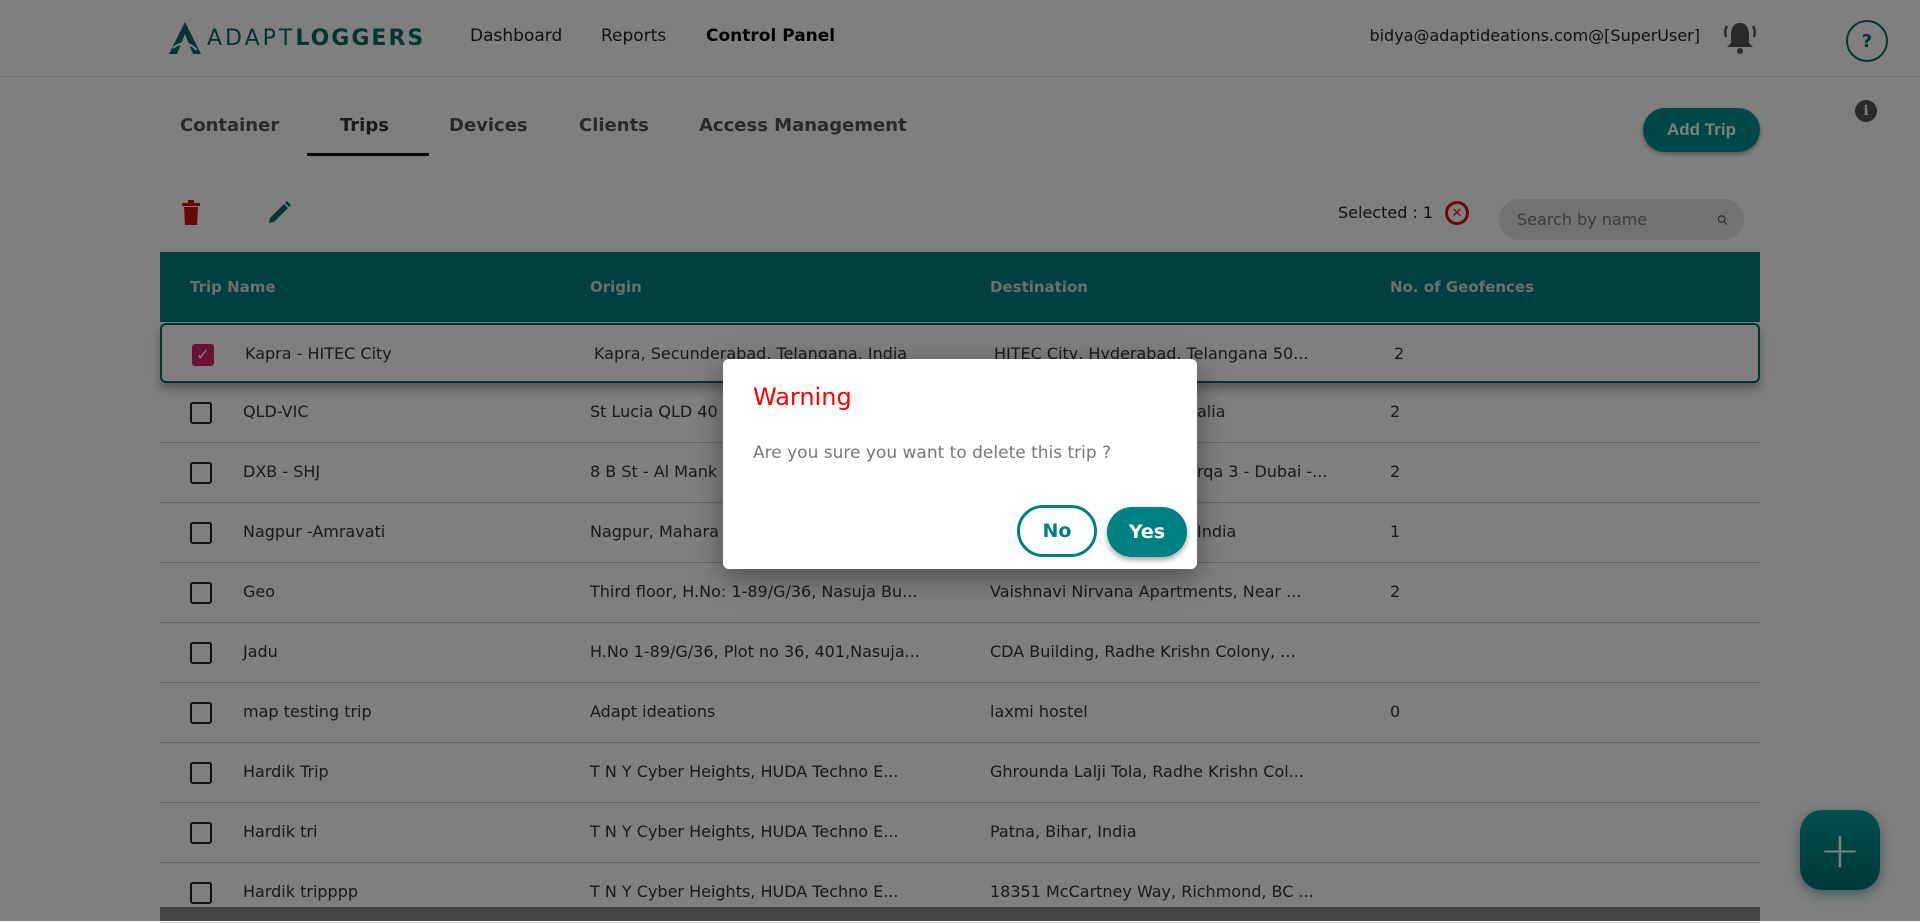  Describe the element at coordinates (1147, 532) in the screenshot. I see `yes-button: Yes` at that location.